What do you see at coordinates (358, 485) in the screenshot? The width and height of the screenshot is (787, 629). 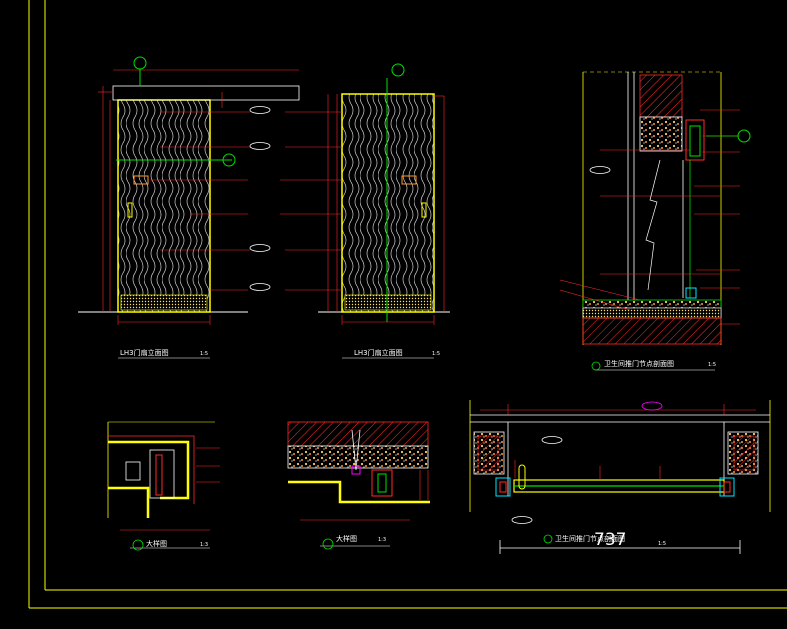 I see `detail-2: 大样图 1:3` at bounding box center [358, 485].